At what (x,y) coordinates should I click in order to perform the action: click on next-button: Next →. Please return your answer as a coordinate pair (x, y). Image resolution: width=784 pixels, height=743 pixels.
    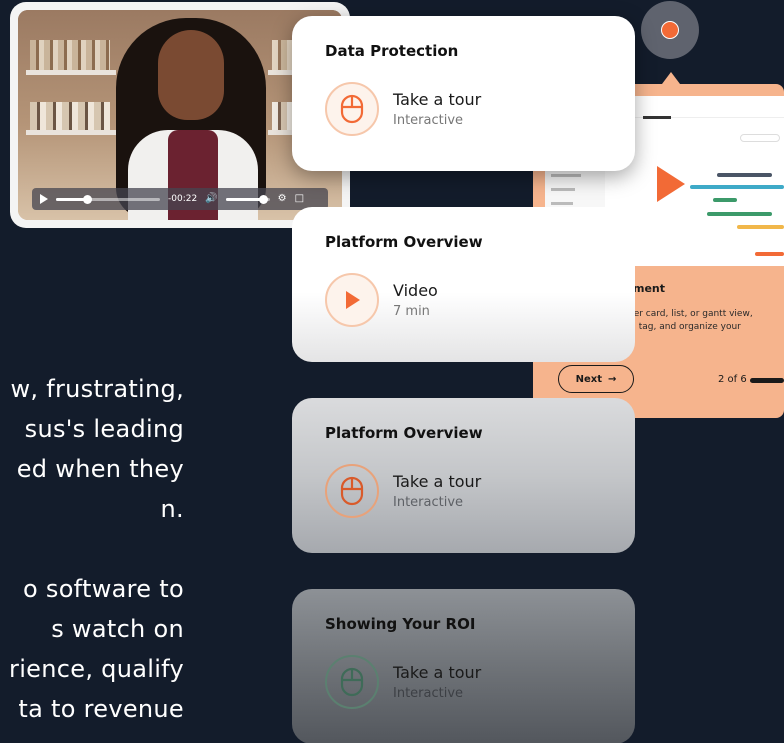
    Looking at the image, I should click on (596, 379).